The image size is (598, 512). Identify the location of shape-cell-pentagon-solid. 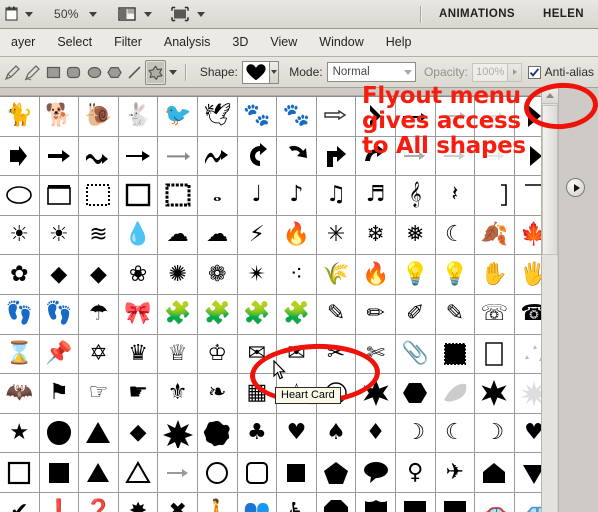
(336, 472).